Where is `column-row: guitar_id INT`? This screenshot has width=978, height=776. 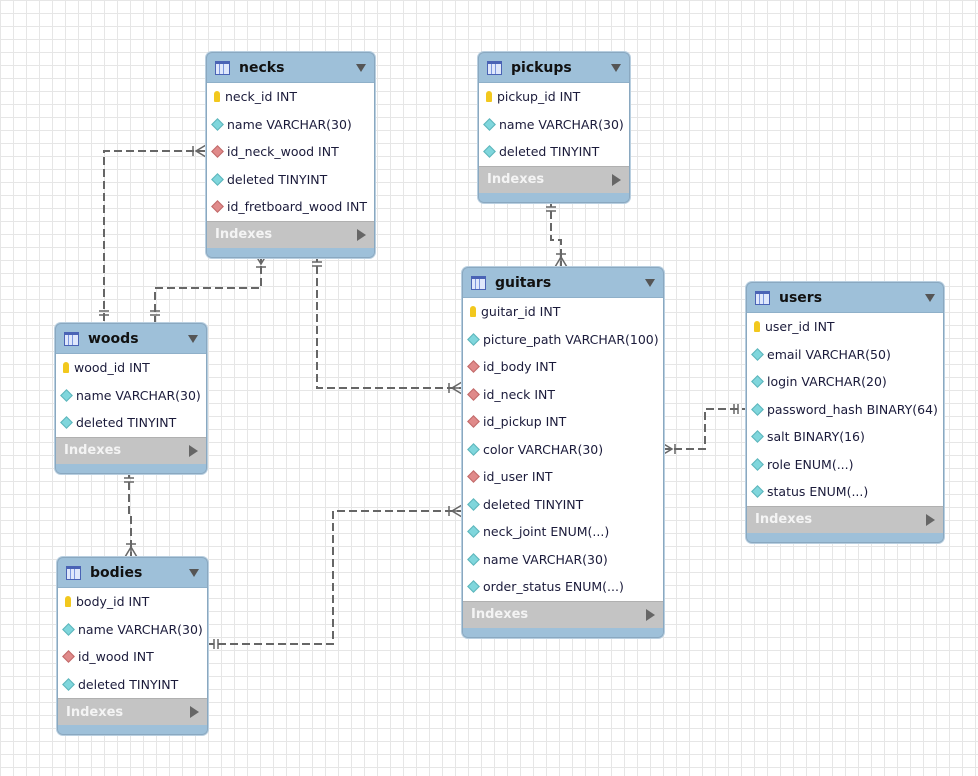 column-row: guitar_id INT is located at coordinates (563, 312).